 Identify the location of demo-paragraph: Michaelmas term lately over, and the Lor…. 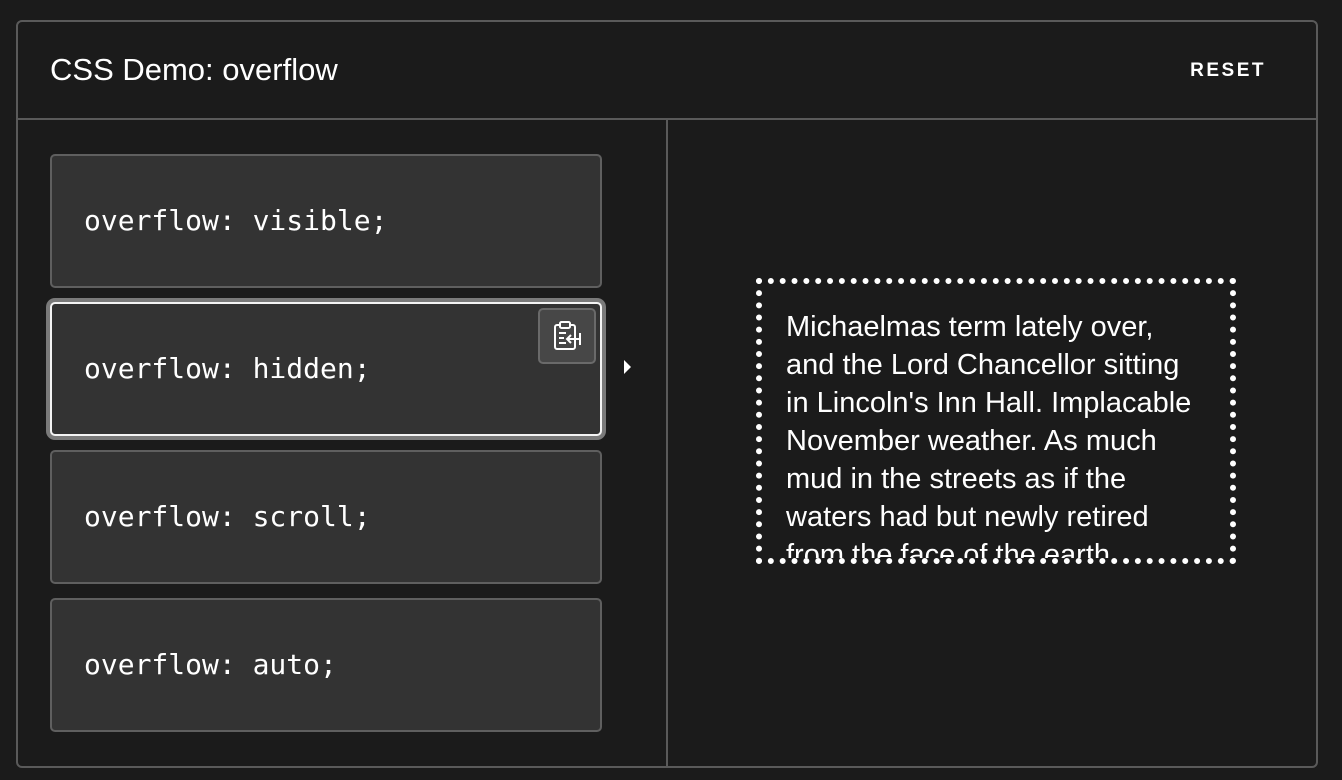
(989, 437).